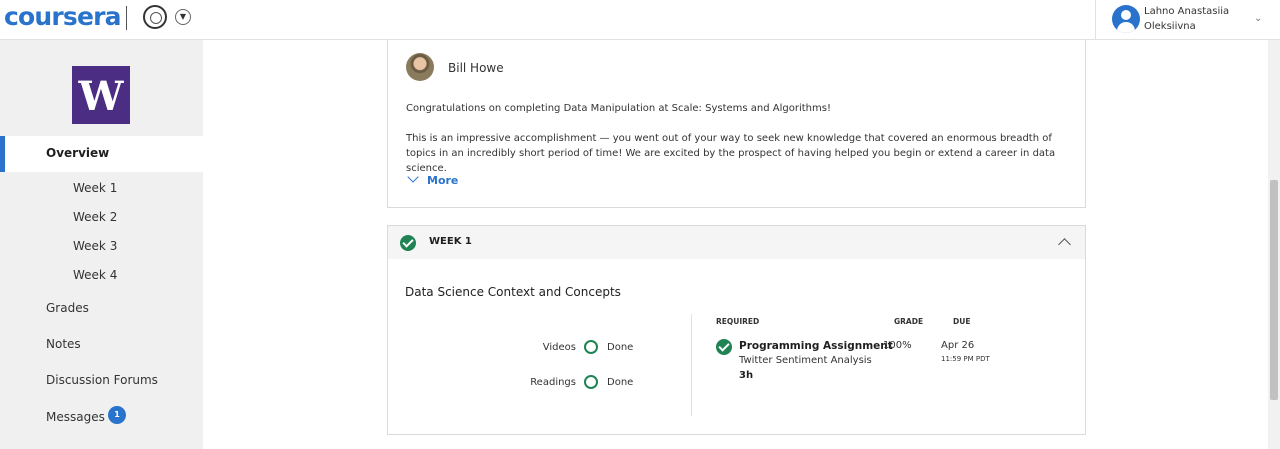 The height and width of the screenshot is (449, 1280). What do you see at coordinates (67, 308) in the screenshot?
I see `sidebar-item-grades: Grades` at bounding box center [67, 308].